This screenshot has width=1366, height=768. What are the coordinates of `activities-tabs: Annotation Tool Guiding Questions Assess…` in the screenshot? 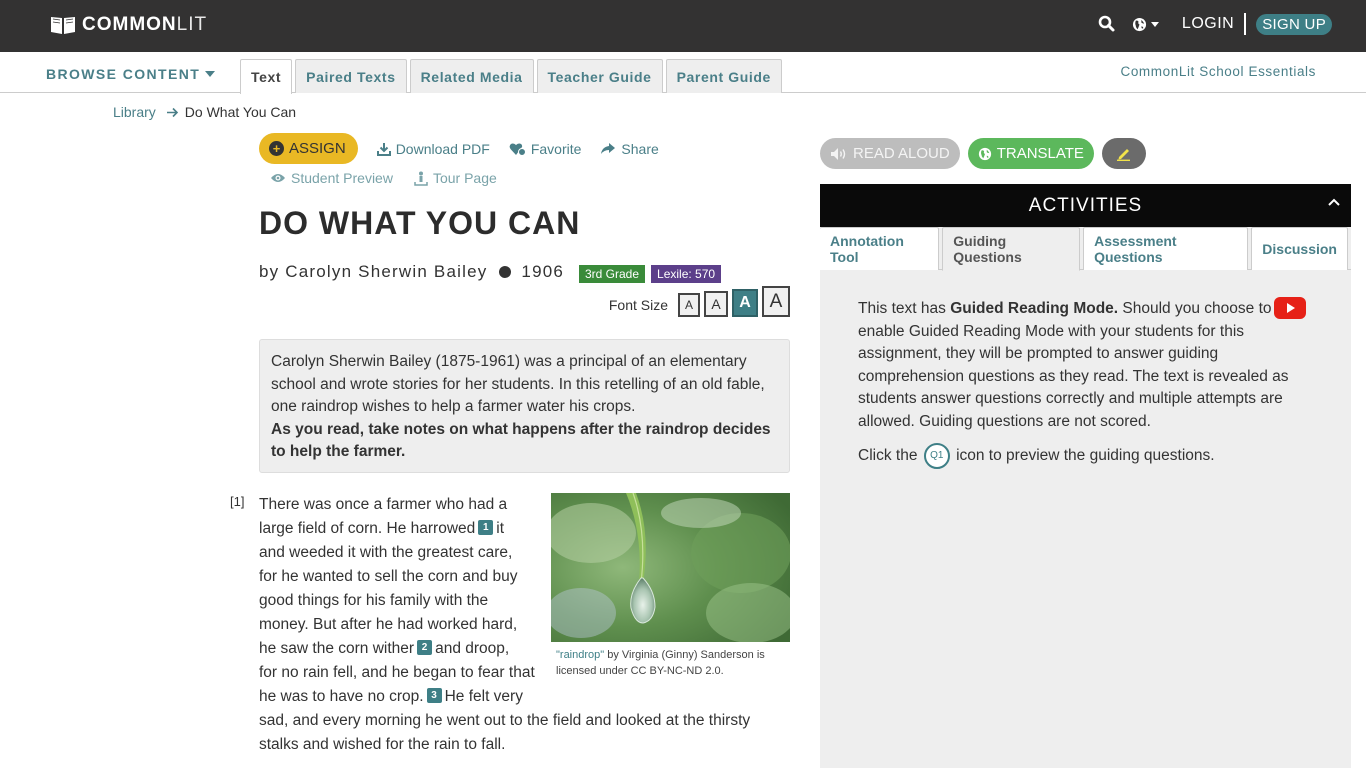 It's located at (1085, 249).